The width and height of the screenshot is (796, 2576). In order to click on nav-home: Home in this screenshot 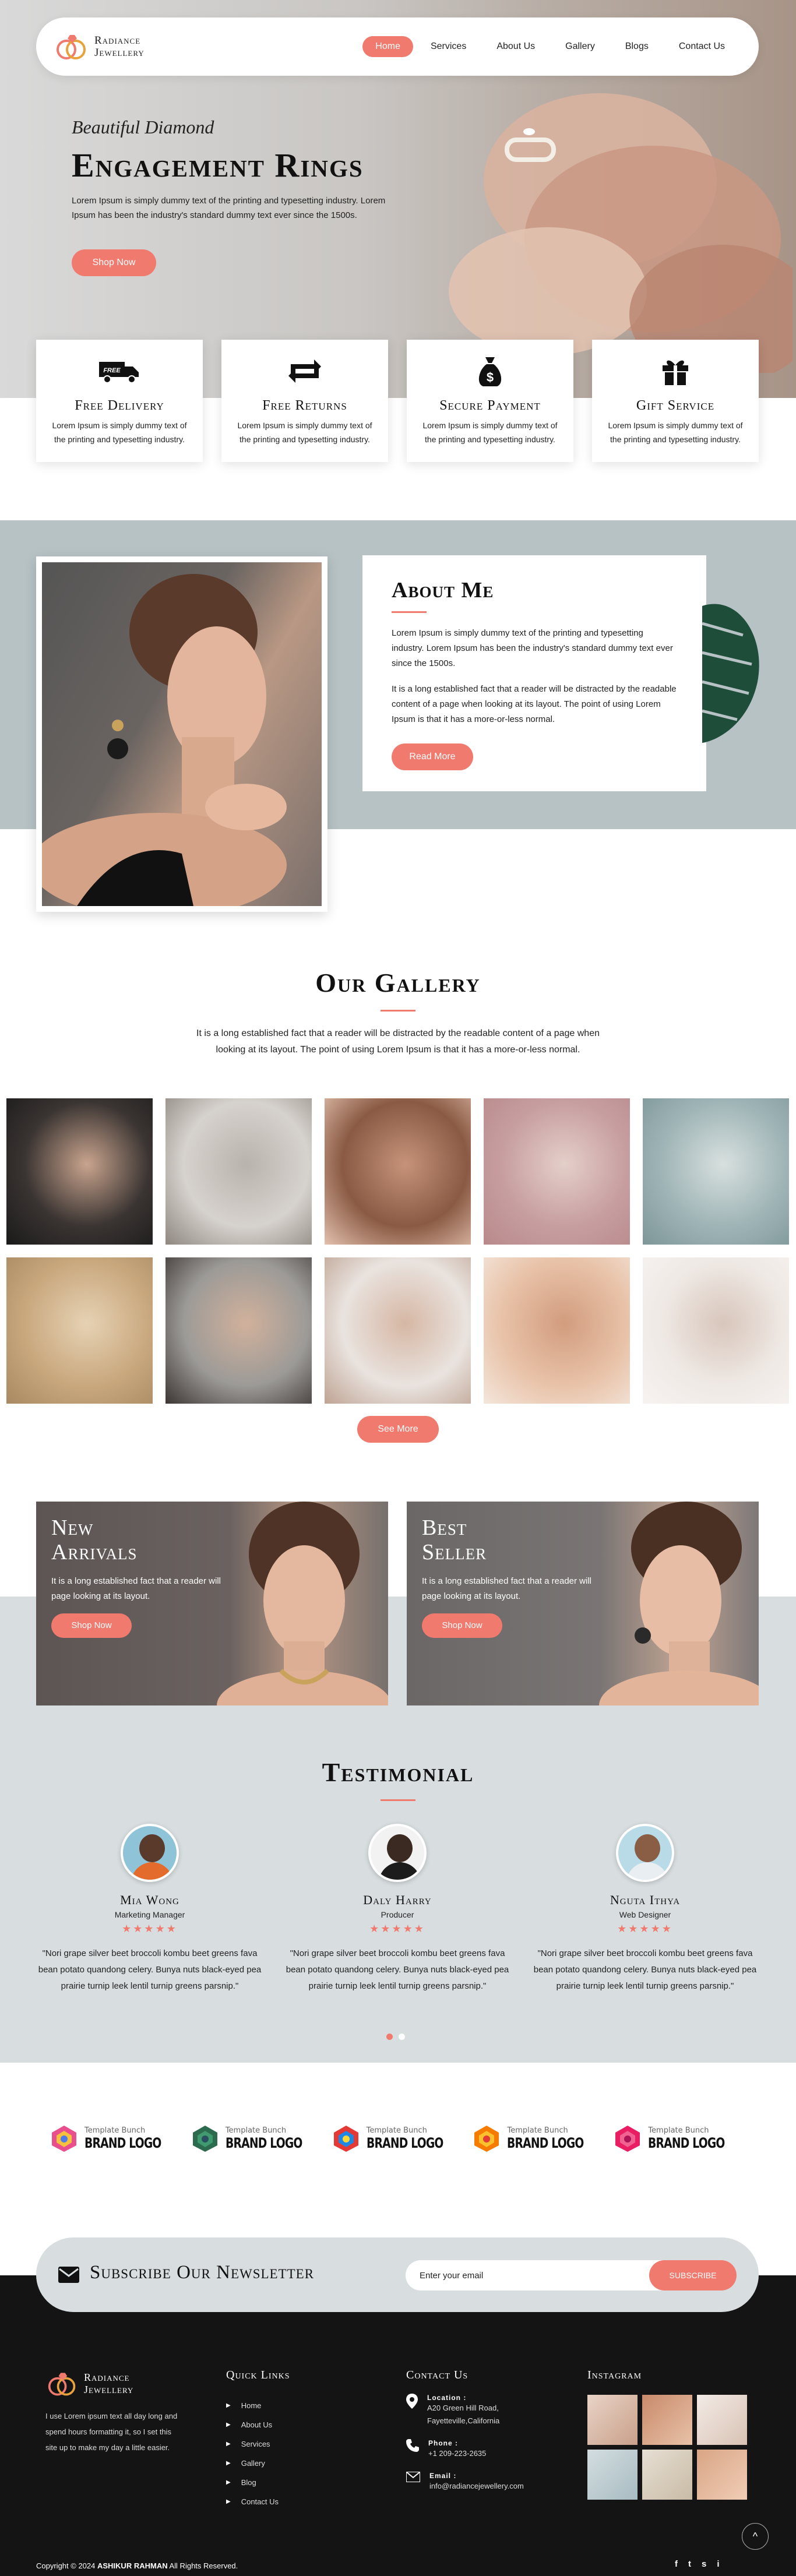, I will do `click(387, 46)`.